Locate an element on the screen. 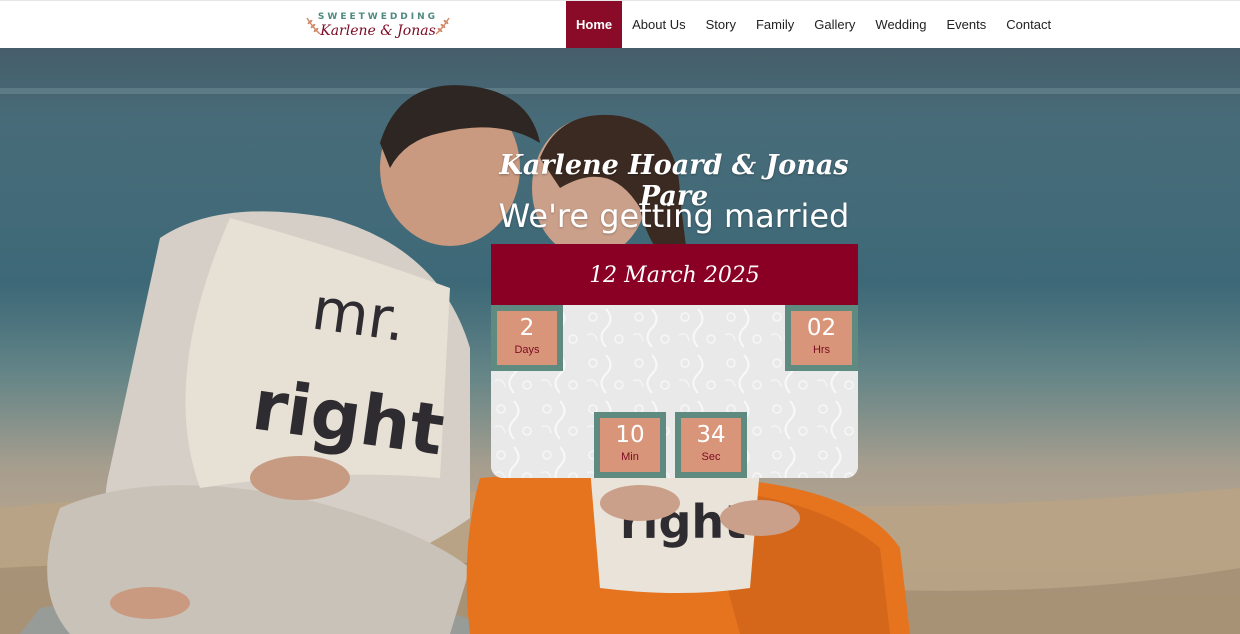 The width and height of the screenshot is (1240, 634). site-logo: SWEETWEDDING Karlene & Jonas is located at coordinates (378, 26).